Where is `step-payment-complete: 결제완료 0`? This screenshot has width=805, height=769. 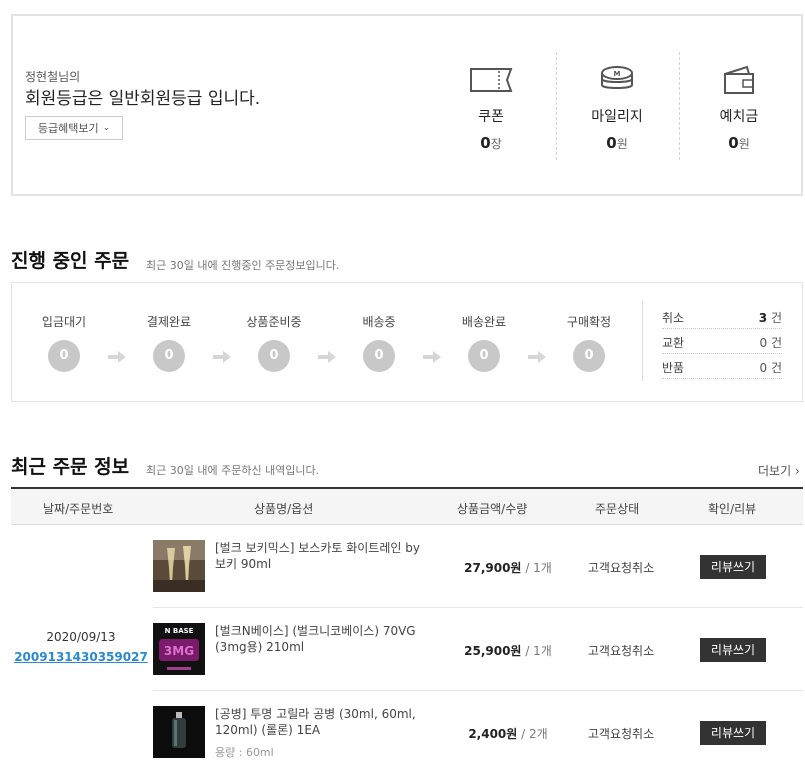
step-payment-complete: 결제완료 0 is located at coordinates (169, 342).